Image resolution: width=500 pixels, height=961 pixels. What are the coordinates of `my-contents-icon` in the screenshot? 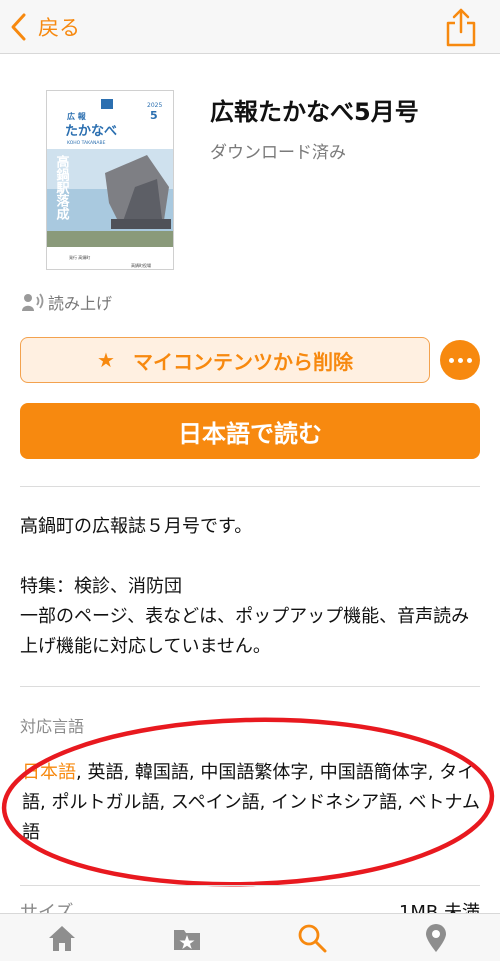 It's located at (187, 940).